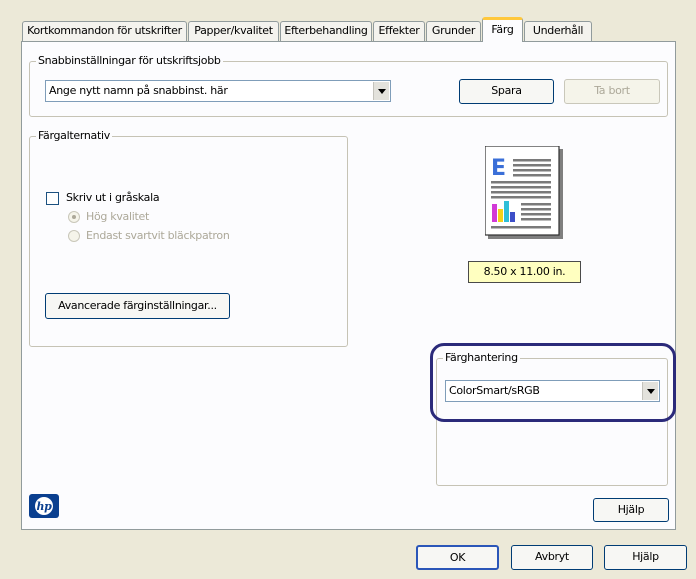 This screenshot has height=579, width=696. I want to click on tab-paper-quality: Papper/kvalitet, so click(233, 31).